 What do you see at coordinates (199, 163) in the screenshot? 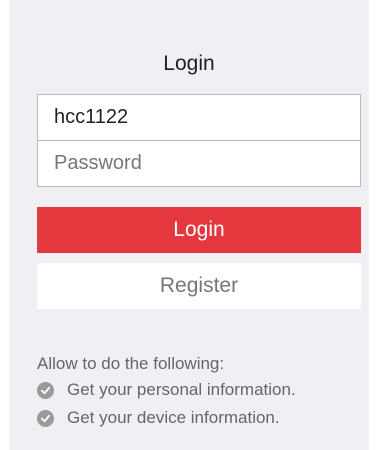
I see `password-input` at bounding box center [199, 163].